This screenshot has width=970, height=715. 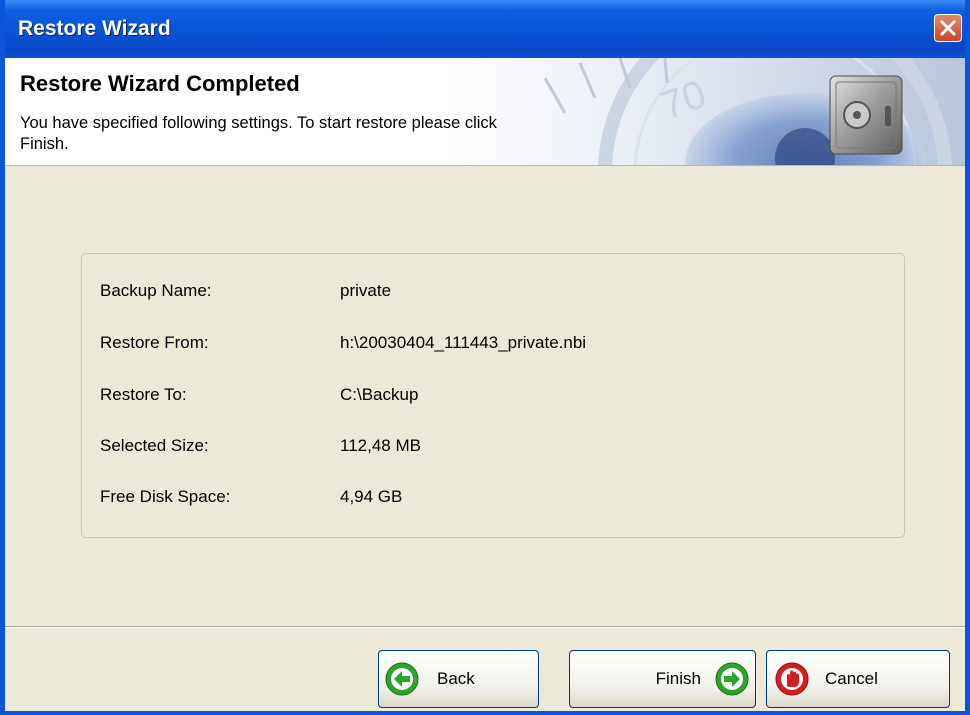 What do you see at coordinates (380, 445) in the screenshot?
I see `summary-value: 112,48 MB` at bounding box center [380, 445].